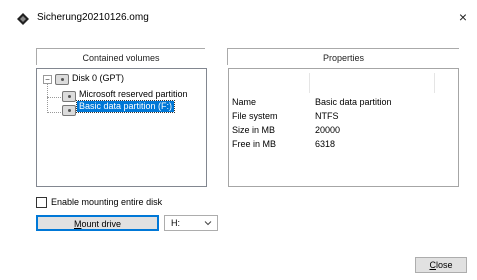 The image size is (477, 280). Describe the element at coordinates (175, 223) in the screenshot. I see `drive-letter-value: H:` at that location.